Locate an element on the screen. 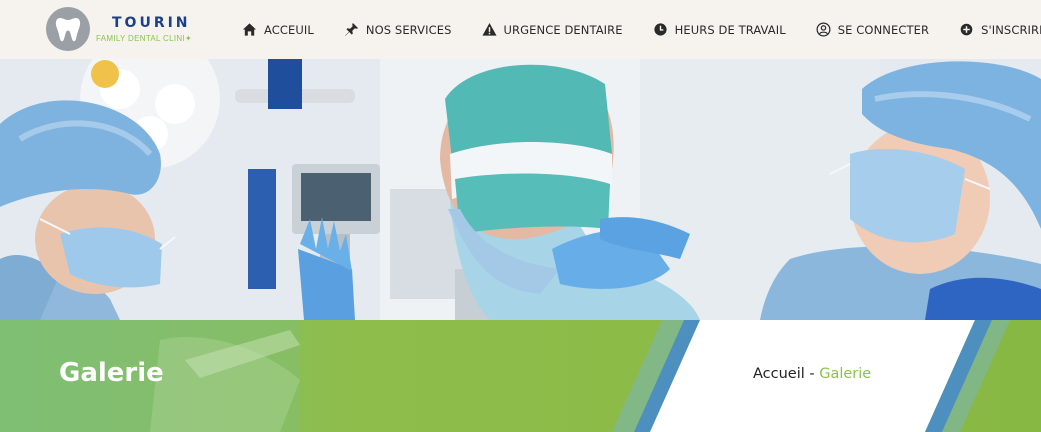 The image size is (1041, 432). user-circle-icon is located at coordinates (823, 29).